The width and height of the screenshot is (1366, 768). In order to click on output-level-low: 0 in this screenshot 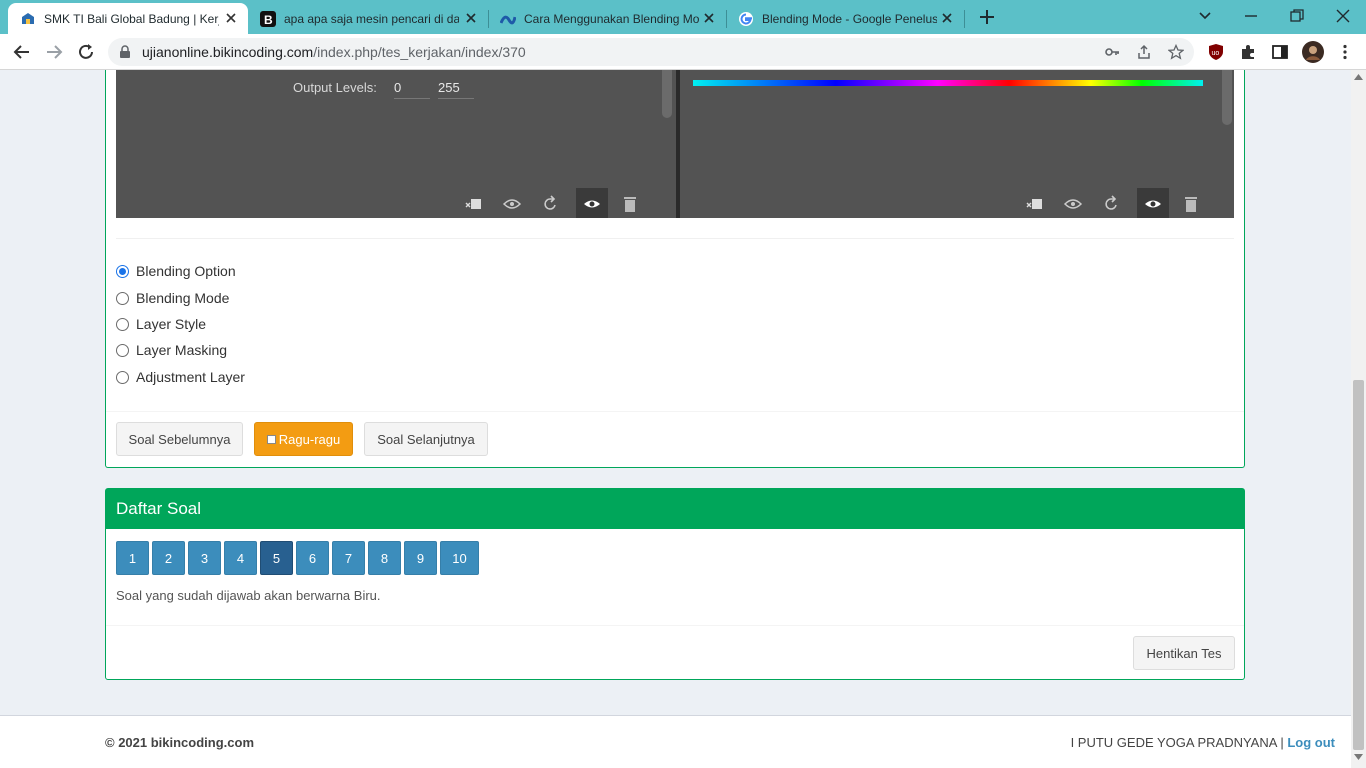, I will do `click(412, 89)`.